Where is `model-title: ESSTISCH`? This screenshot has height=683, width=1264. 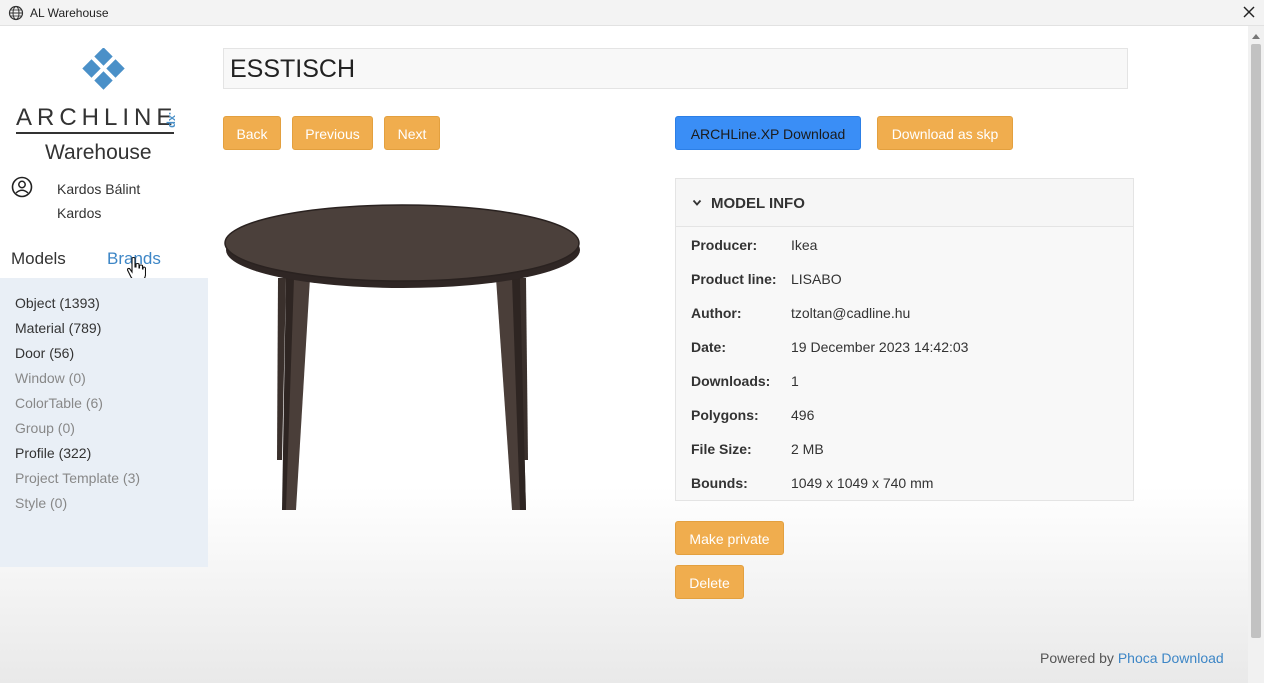
model-title: ESSTISCH is located at coordinates (293, 69).